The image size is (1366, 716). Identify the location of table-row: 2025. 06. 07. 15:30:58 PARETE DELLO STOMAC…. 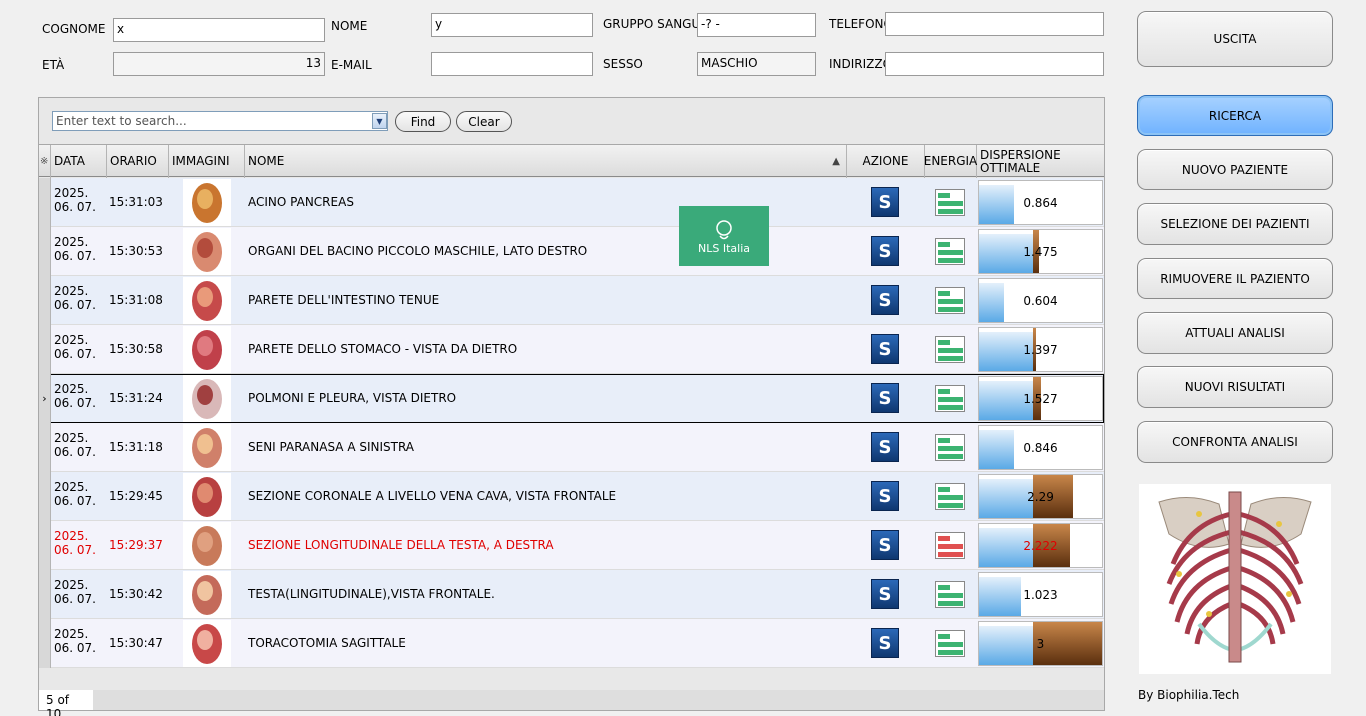
(571, 349).